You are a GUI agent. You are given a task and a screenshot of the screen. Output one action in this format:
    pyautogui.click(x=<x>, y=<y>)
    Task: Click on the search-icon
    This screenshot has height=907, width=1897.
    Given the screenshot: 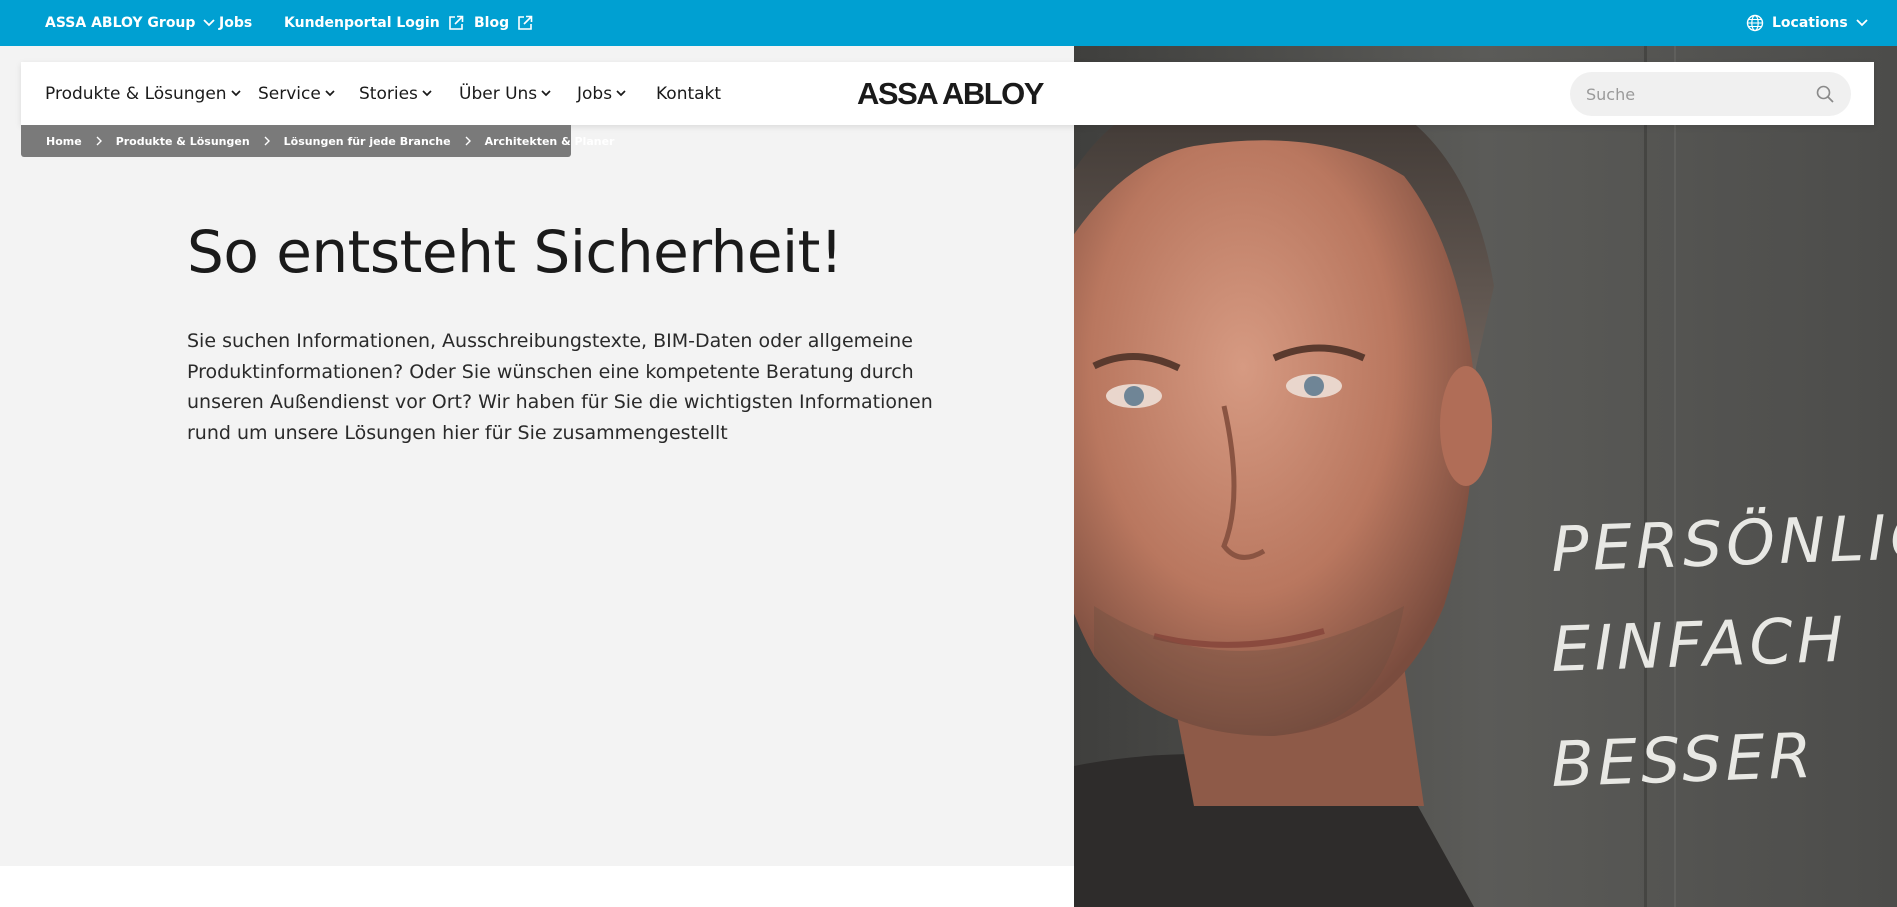 What is the action you would take?
    pyautogui.click(x=1825, y=94)
    